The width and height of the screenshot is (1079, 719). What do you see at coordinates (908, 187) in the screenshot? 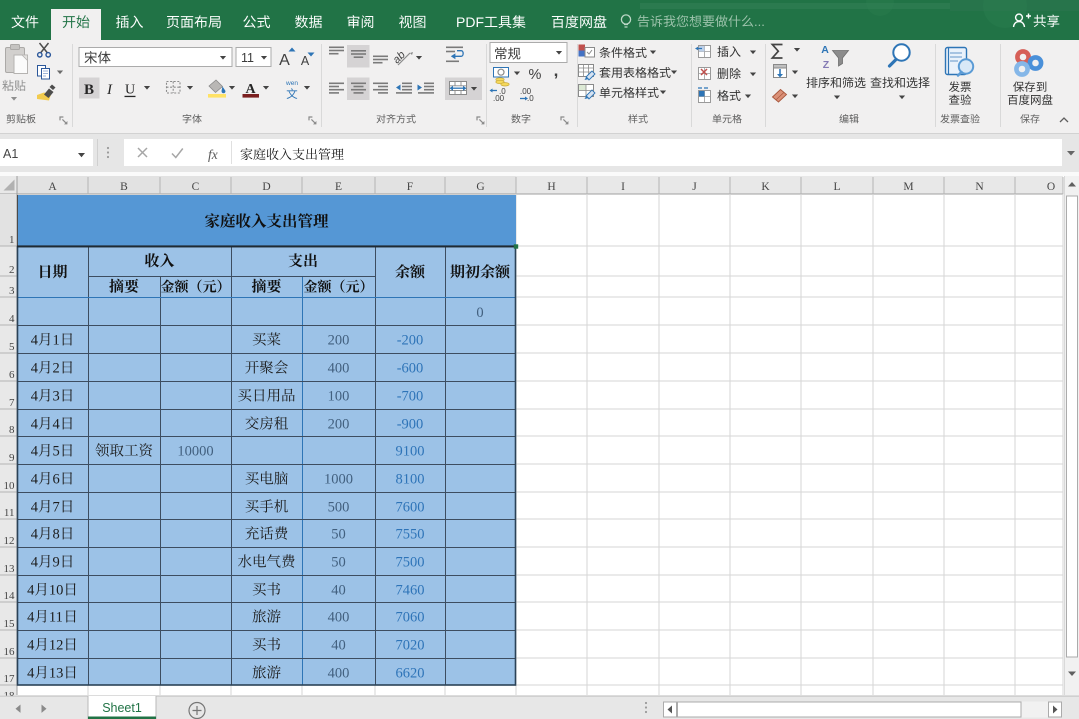
I see `svg-text: M` at bounding box center [908, 187].